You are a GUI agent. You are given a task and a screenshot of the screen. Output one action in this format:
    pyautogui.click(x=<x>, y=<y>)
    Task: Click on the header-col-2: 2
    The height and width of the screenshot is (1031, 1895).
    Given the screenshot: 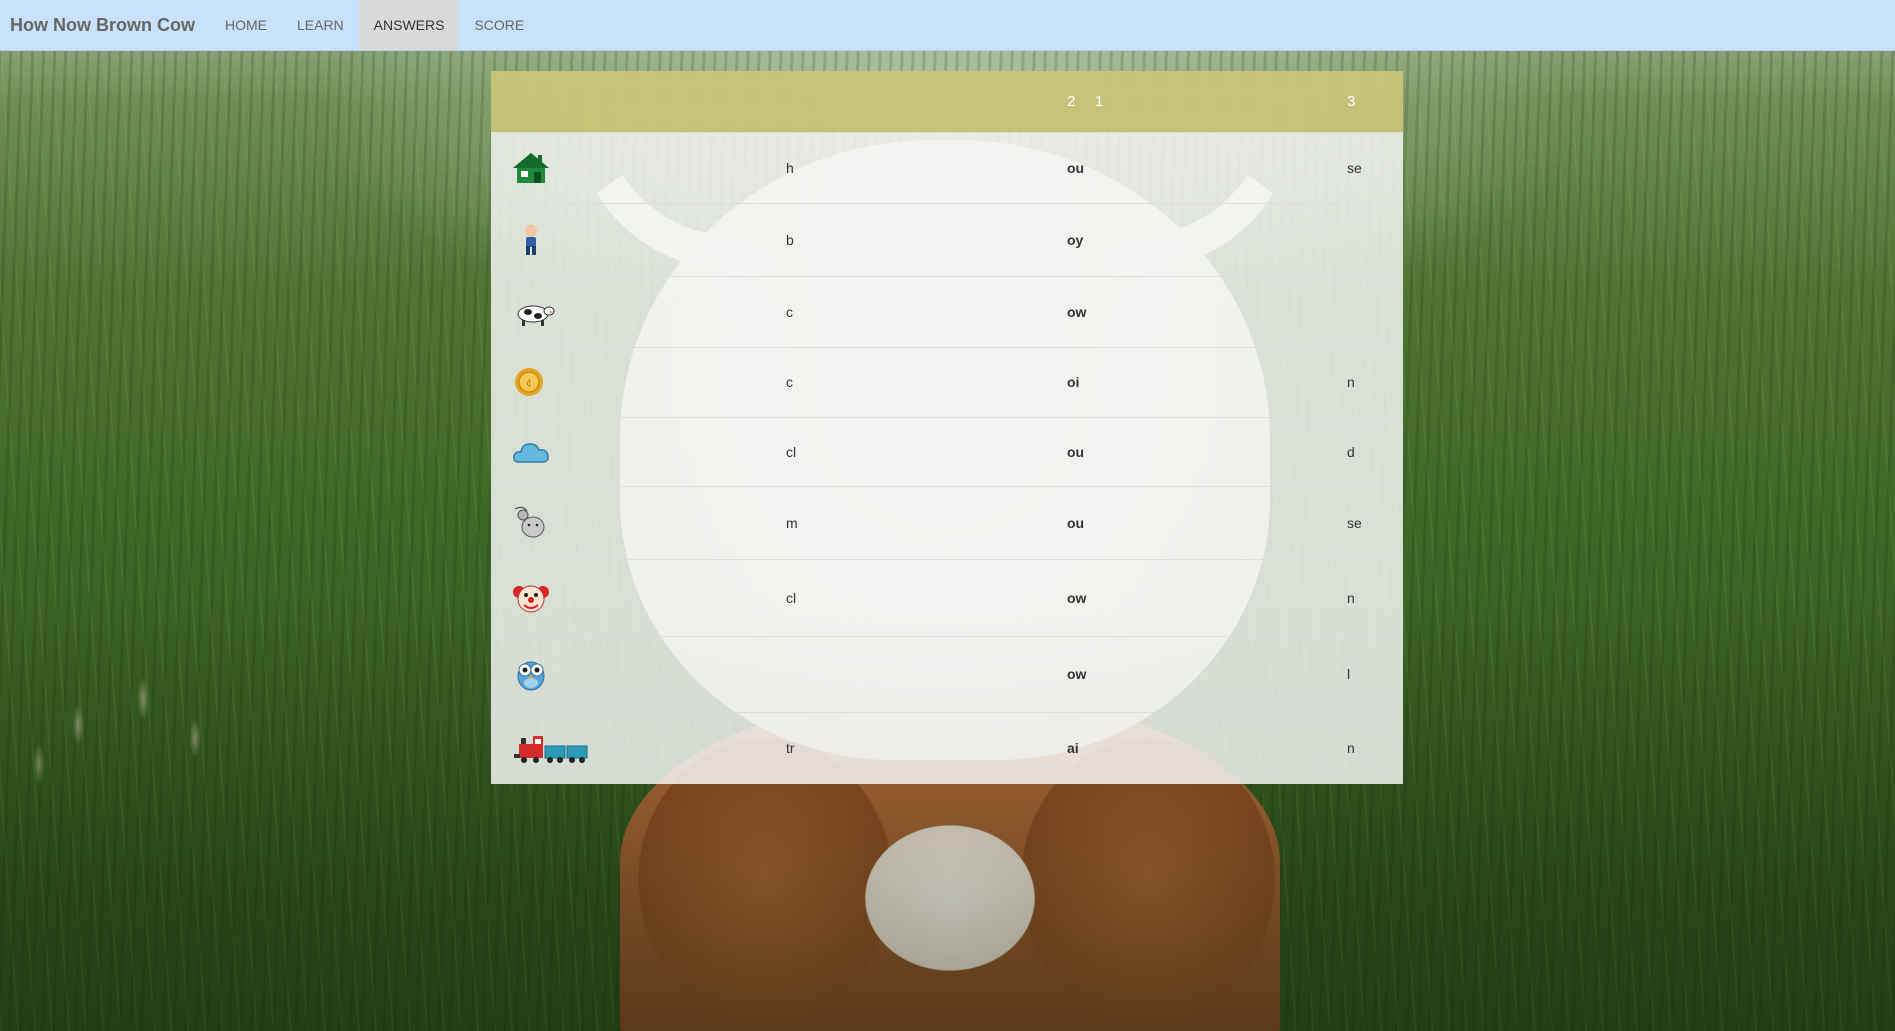 What is the action you would take?
    pyautogui.click(x=1071, y=101)
    